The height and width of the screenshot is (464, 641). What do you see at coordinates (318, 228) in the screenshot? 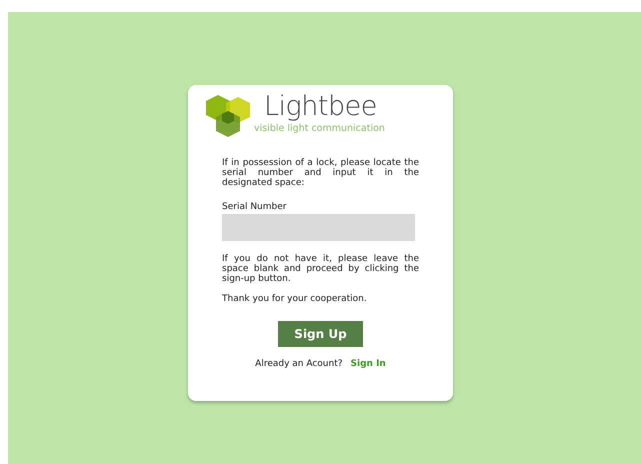
I see `serial-number-field` at bounding box center [318, 228].